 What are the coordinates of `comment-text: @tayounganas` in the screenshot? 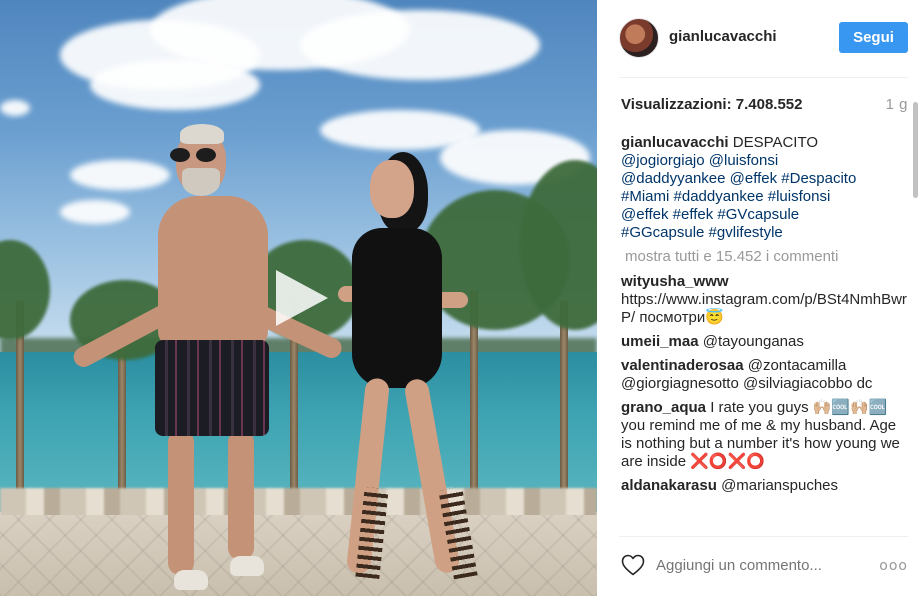 It's located at (753, 341).